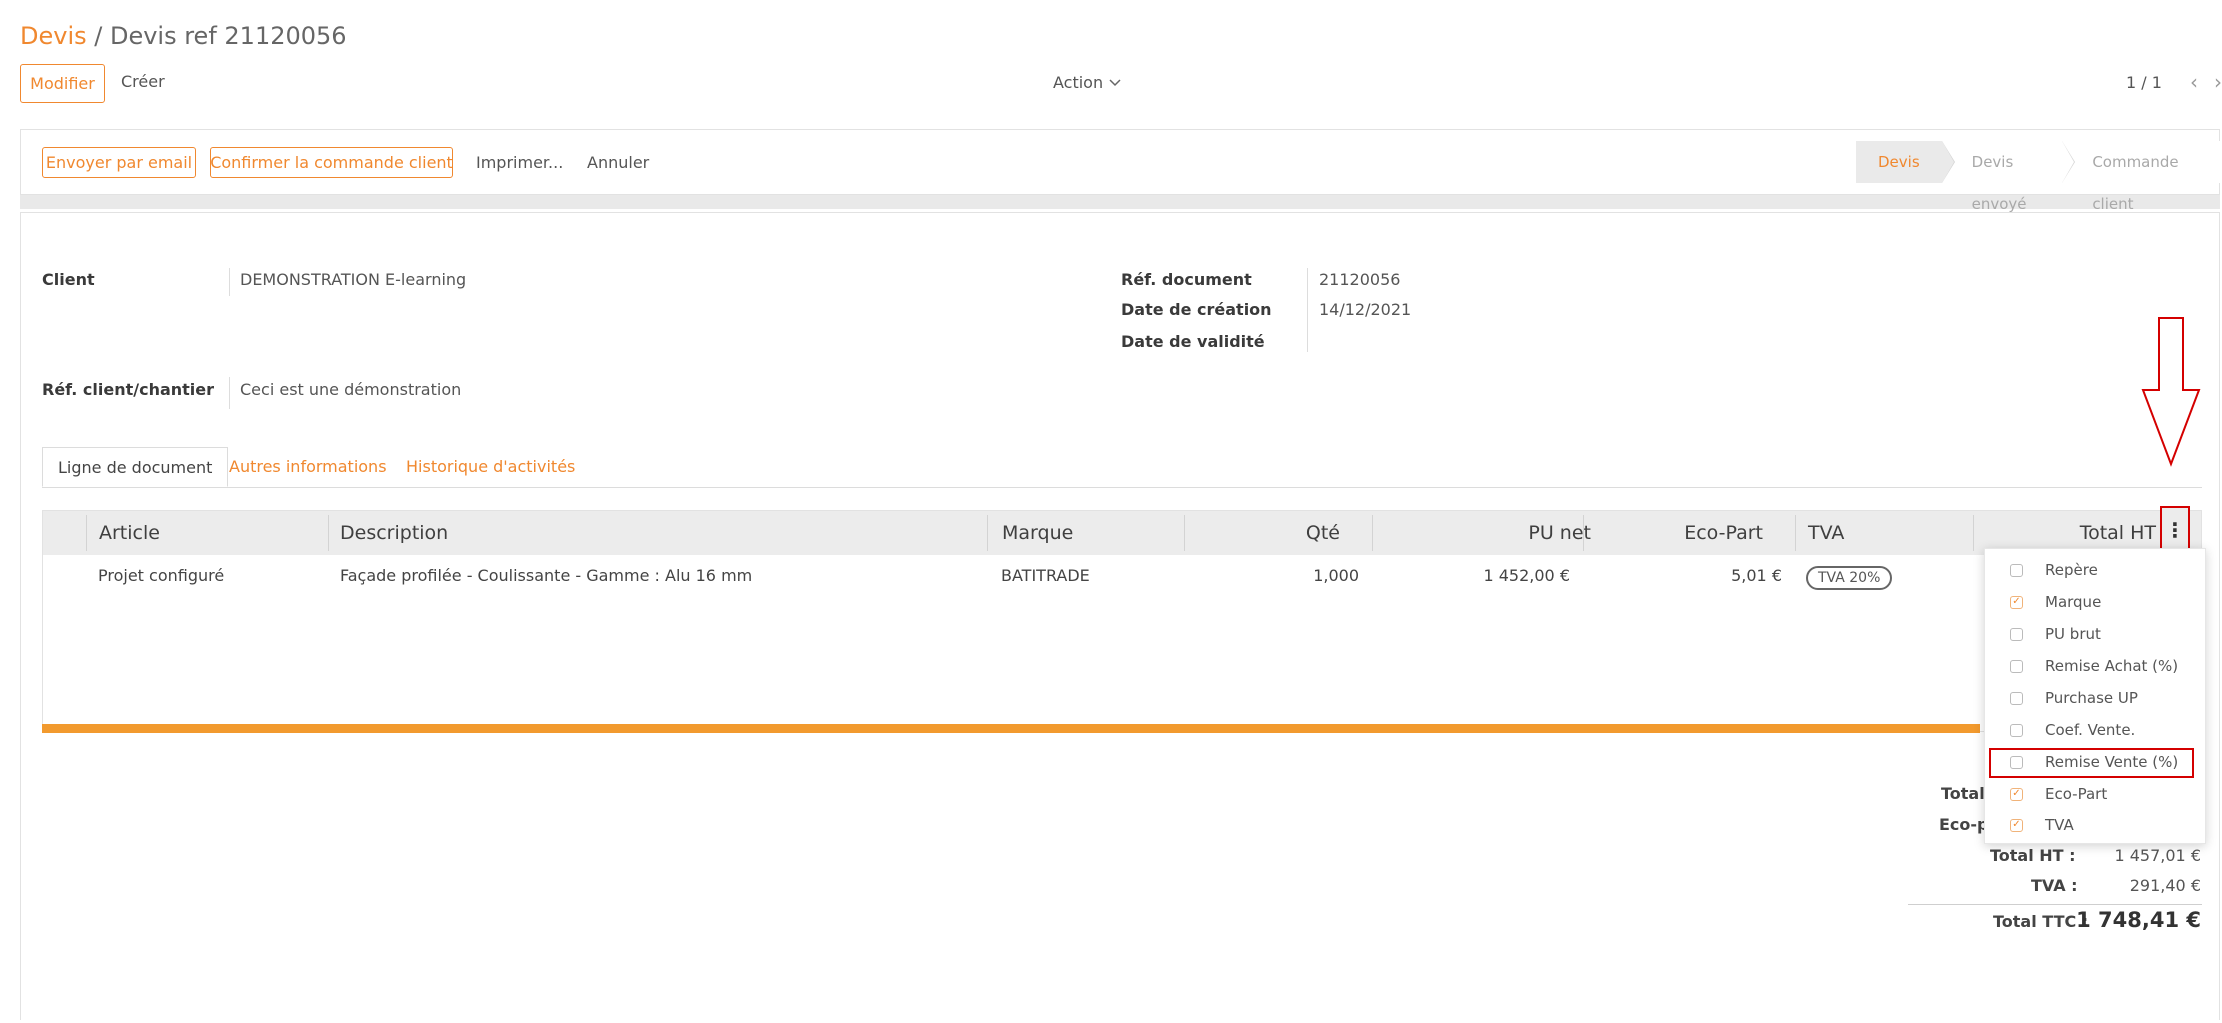  Describe the element at coordinates (2091, 763) in the screenshot. I see `annotation-highlight-box` at that location.